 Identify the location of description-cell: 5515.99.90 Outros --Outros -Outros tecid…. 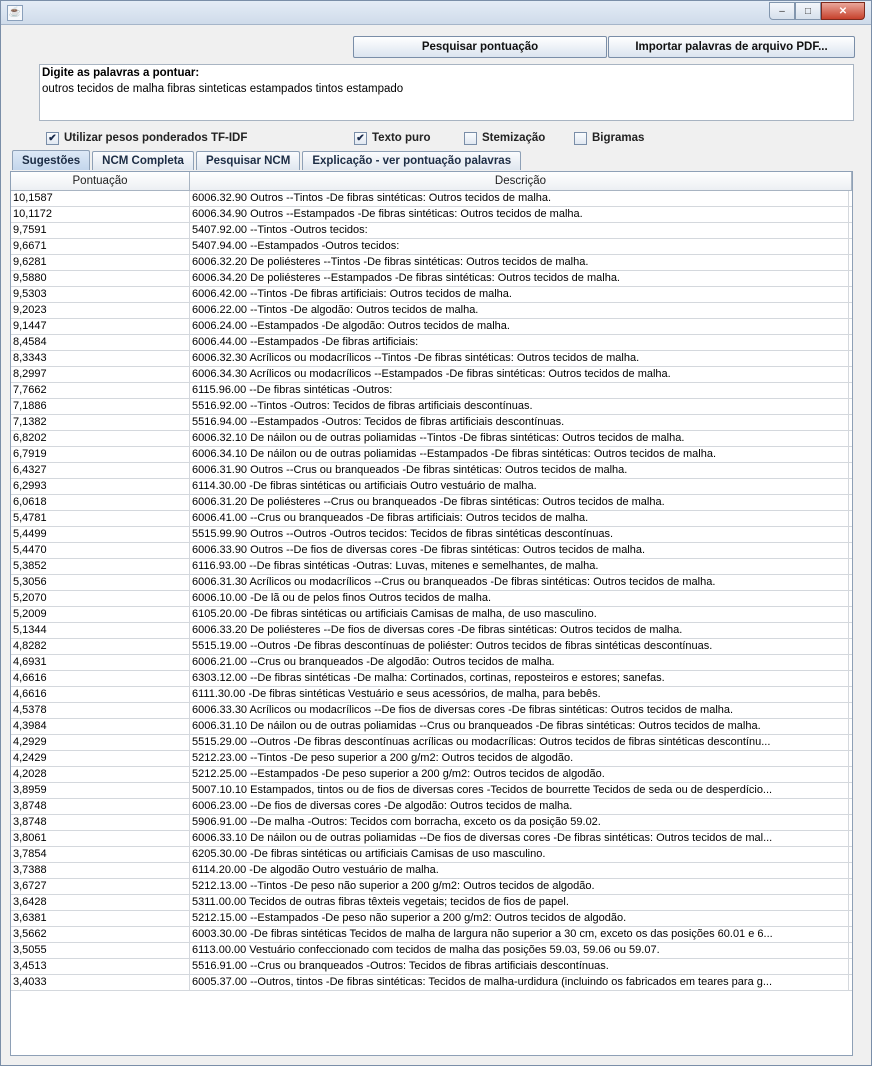
(519, 534).